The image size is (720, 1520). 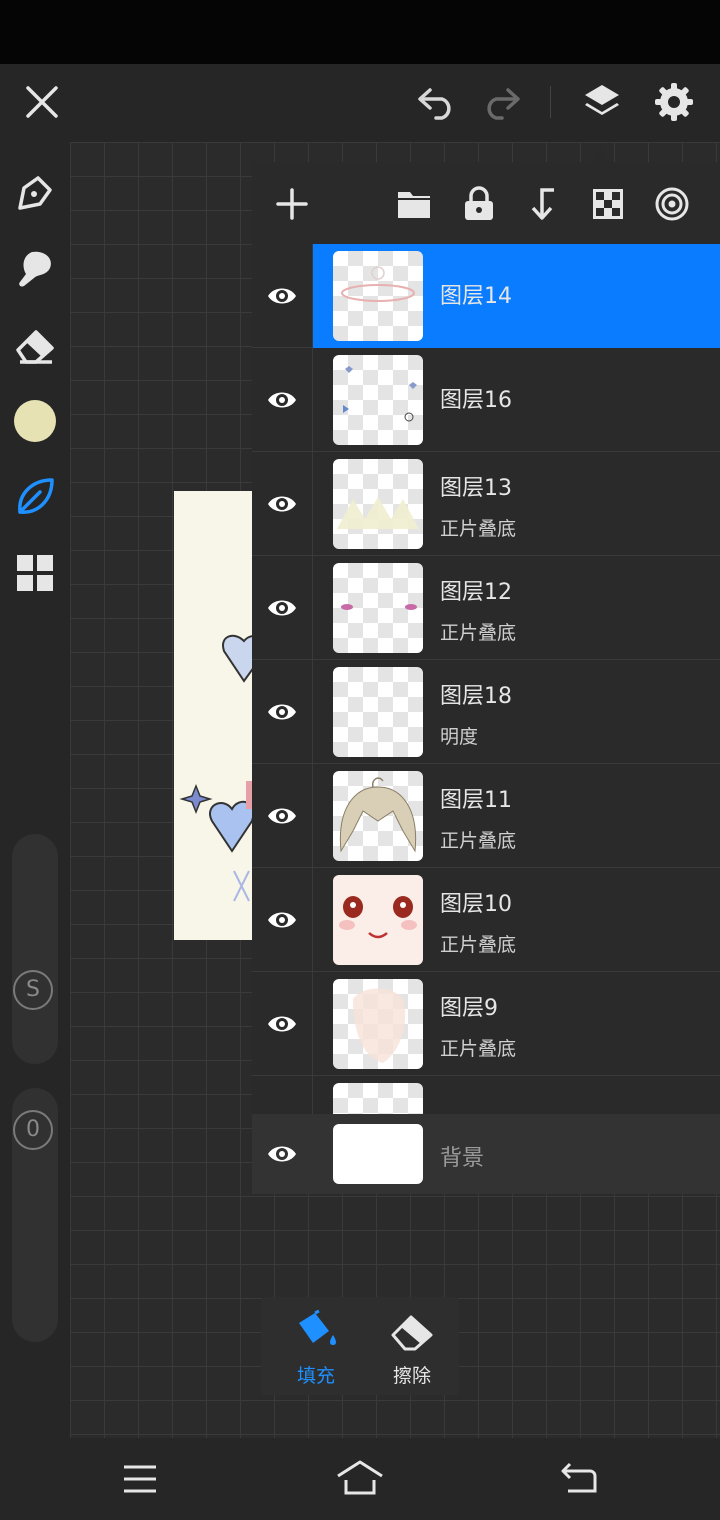 I want to click on background-thumbnail, so click(x=378, y=1154).